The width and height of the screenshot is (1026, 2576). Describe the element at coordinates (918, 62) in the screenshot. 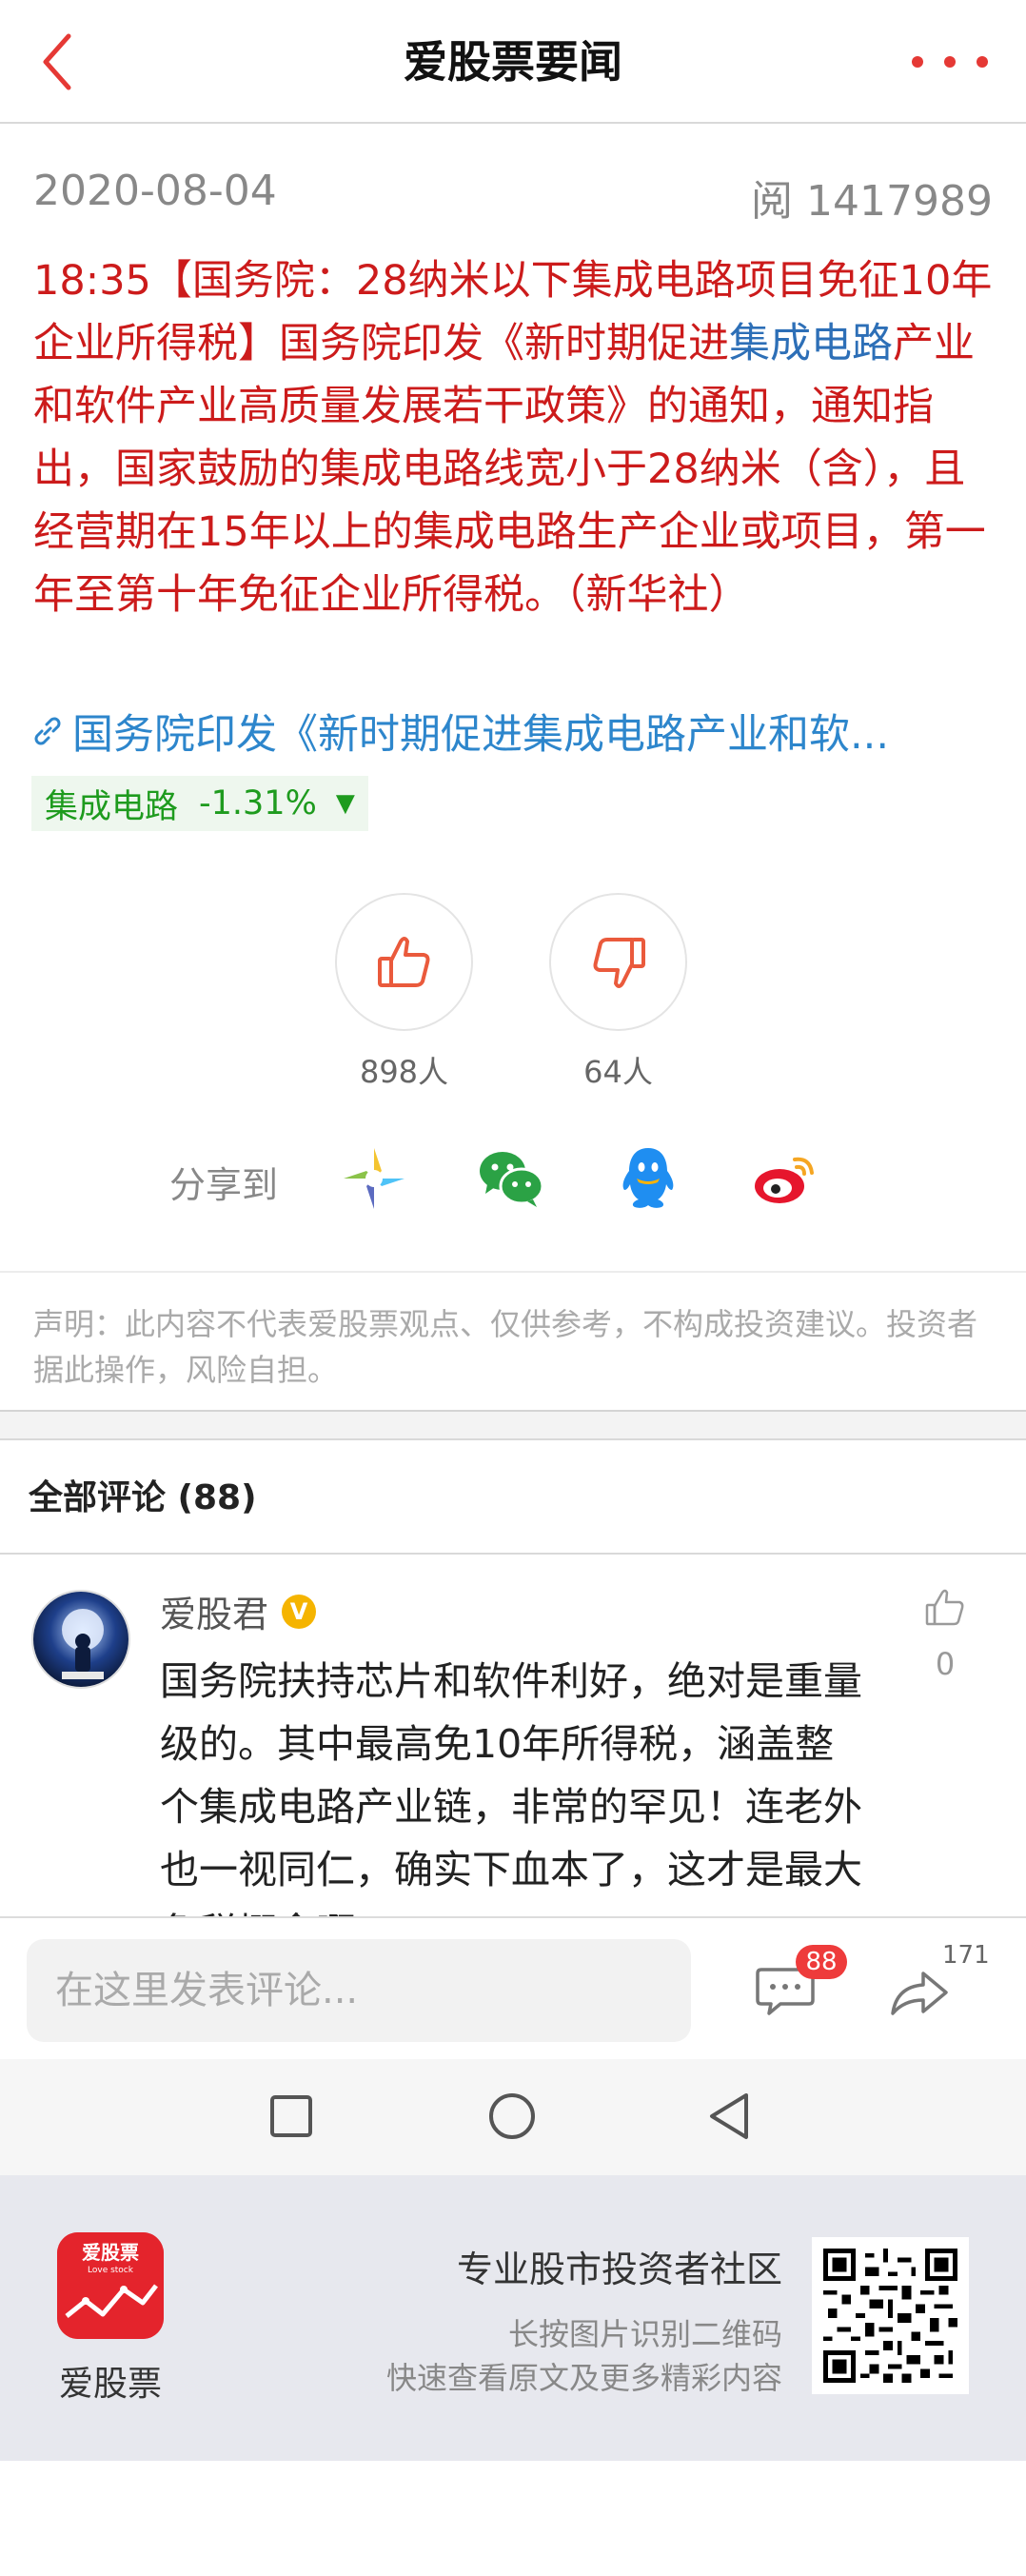

I see `more-dots-icon` at that location.